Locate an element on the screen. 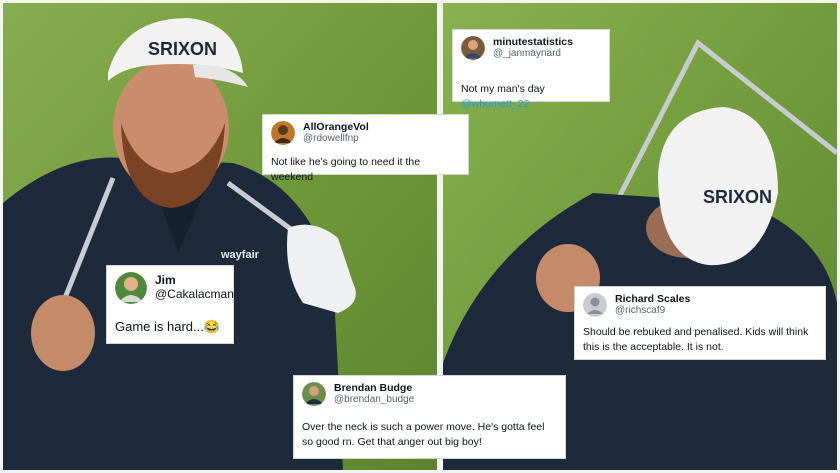 The height and width of the screenshot is (473, 840). tweet-author-name: AllOrangeVol is located at coordinates (336, 127).